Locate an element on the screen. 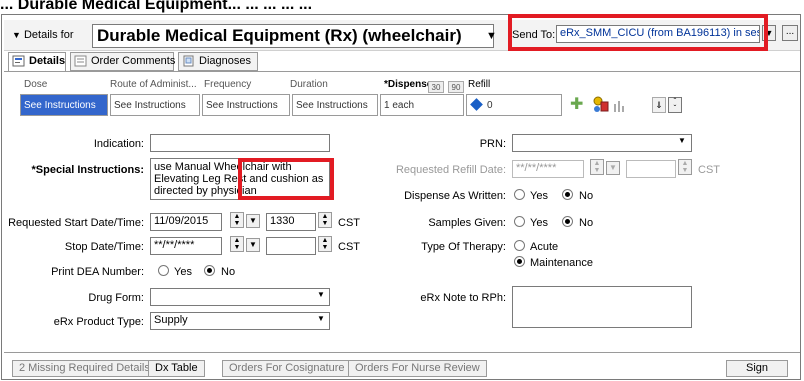 This screenshot has width=804, height=381. daw-no-label: No is located at coordinates (586, 196).